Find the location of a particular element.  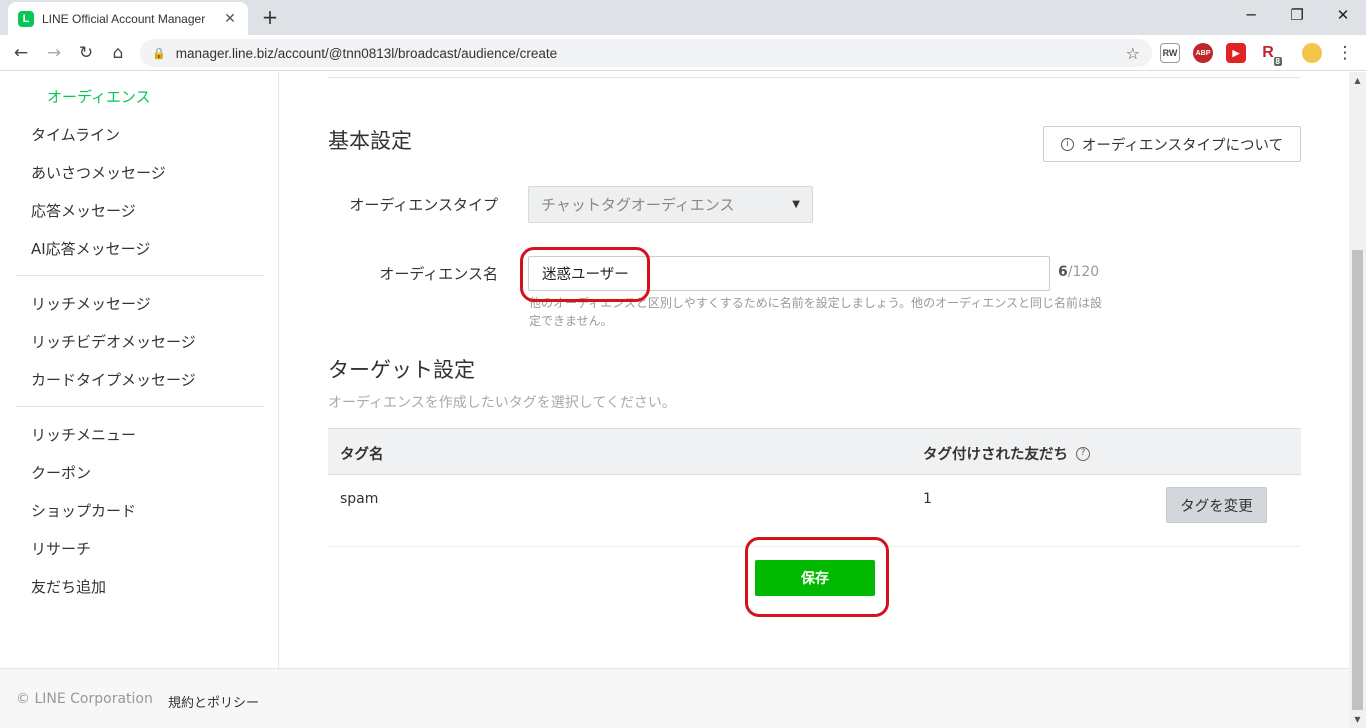

target-settings-heading: ターゲット設定 is located at coordinates (401, 370).